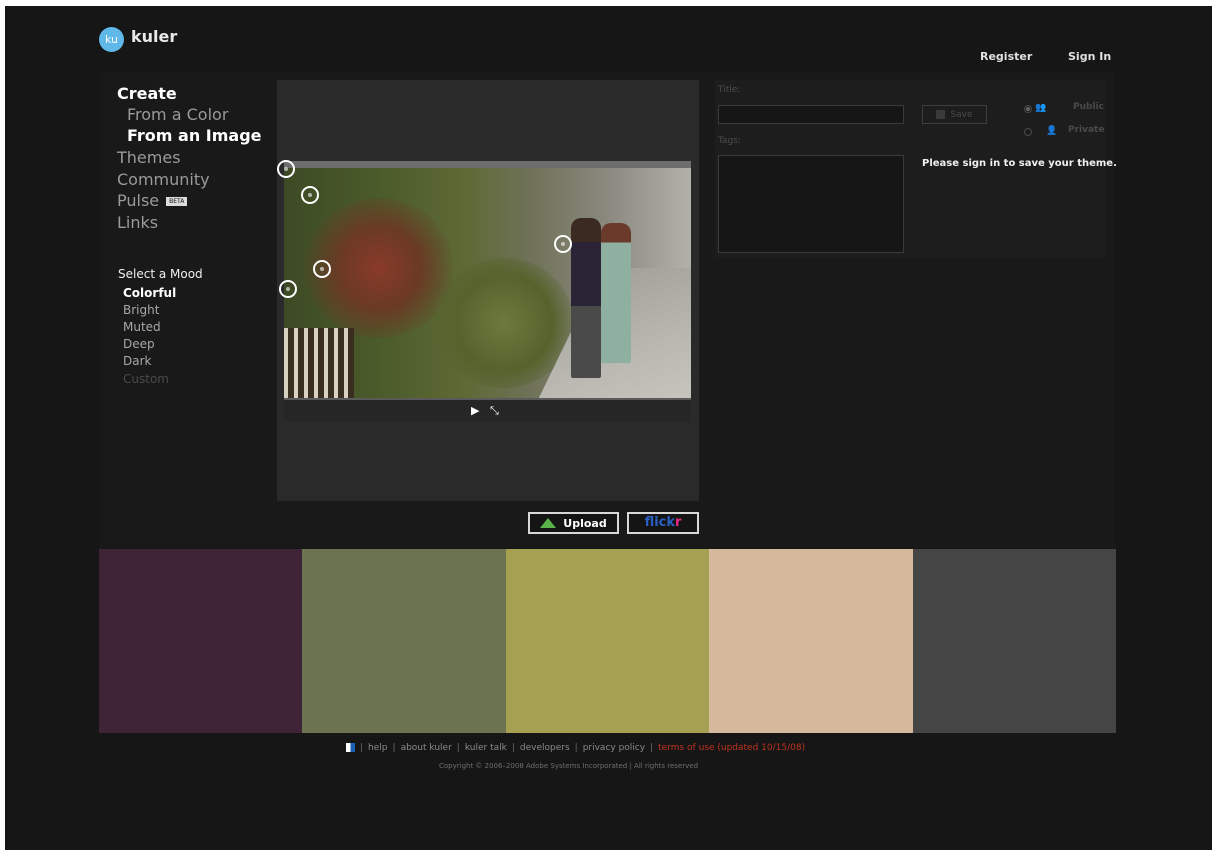 This screenshot has width=1217, height=854. I want to click on mood-custom: Custom, so click(146, 379).